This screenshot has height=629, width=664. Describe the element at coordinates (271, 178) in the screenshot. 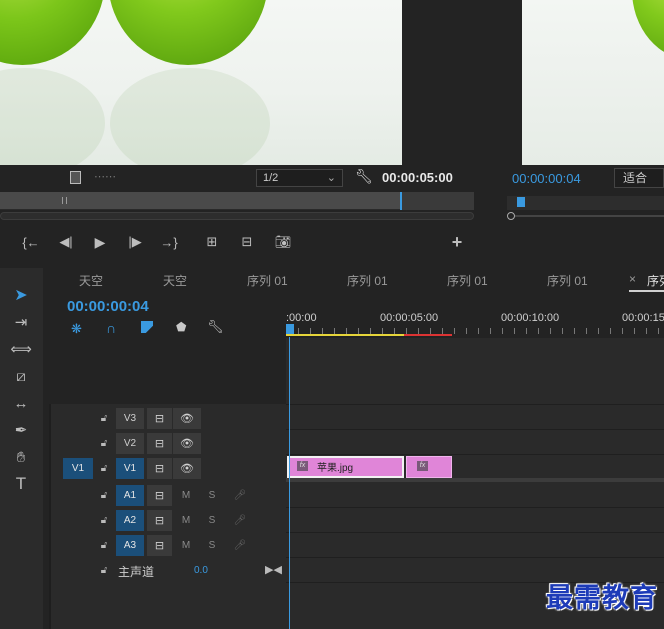

I see `resolution-value: 1/2` at that location.